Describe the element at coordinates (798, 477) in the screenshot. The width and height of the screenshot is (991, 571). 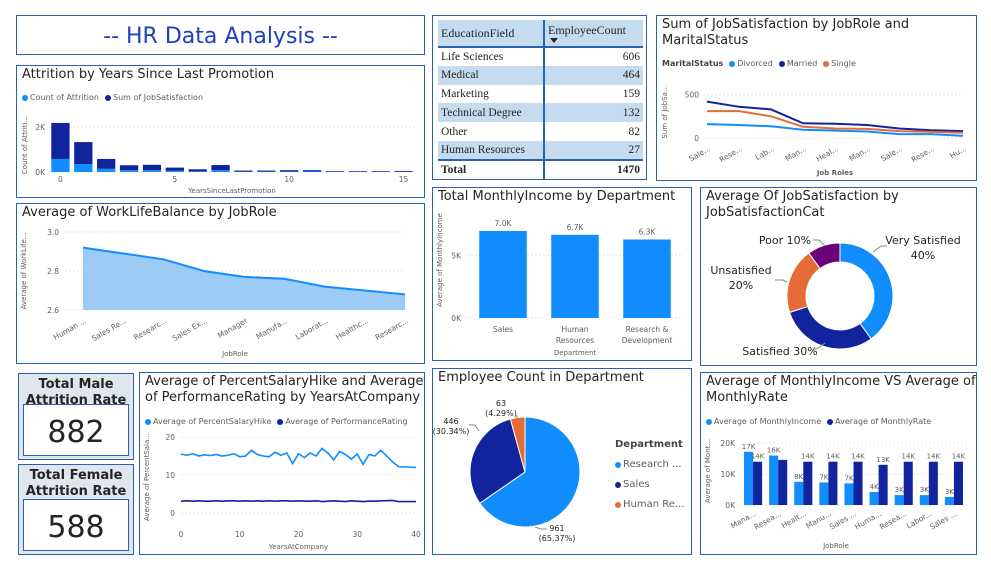
I see `data-label: 8K` at that location.